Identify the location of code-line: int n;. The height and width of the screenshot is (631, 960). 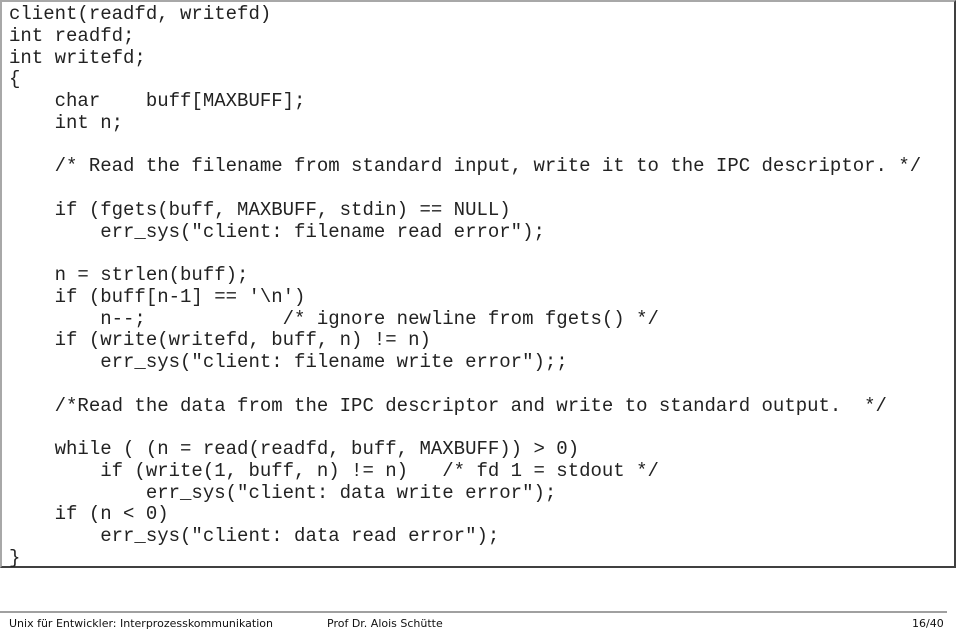
(66, 122).